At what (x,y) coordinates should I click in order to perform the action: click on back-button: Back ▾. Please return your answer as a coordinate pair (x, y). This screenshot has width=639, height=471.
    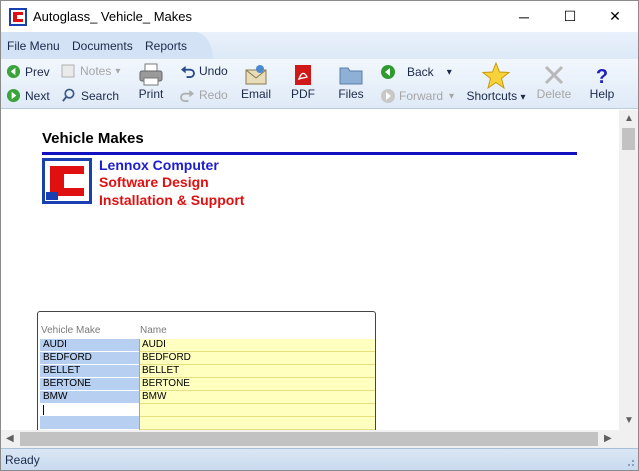
    Looking at the image, I should click on (416, 72).